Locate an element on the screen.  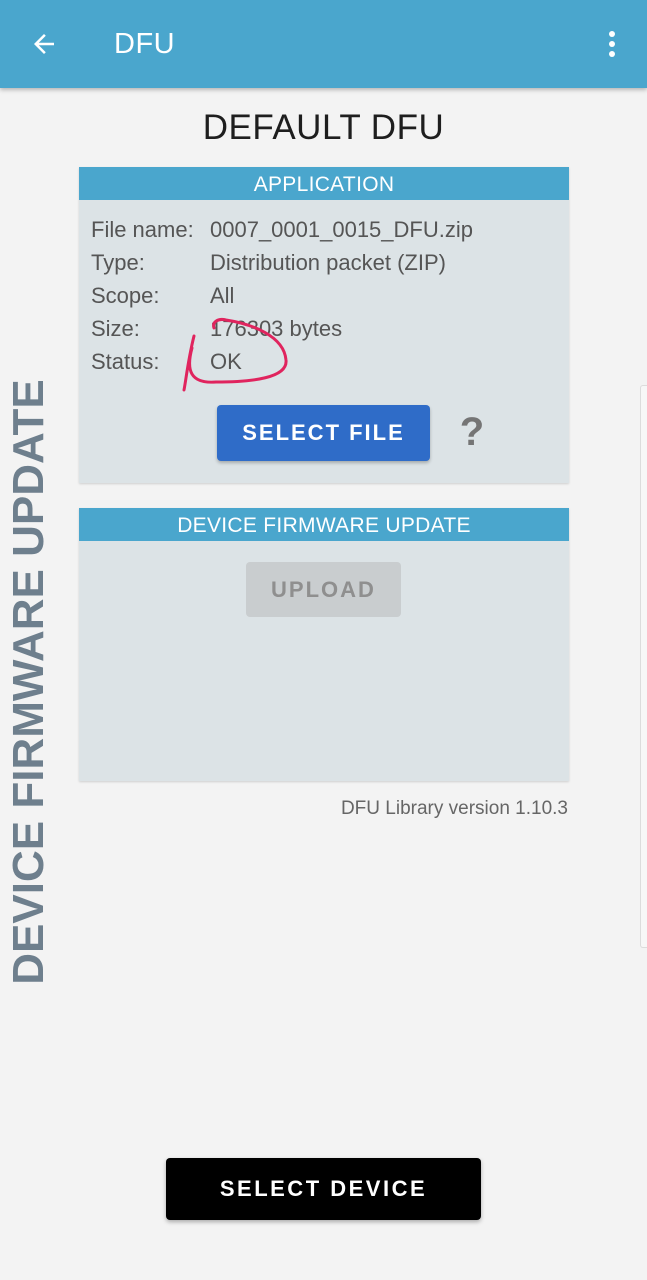
type-value: Distribution packet (ZIP) is located at coordinates (328, 262).